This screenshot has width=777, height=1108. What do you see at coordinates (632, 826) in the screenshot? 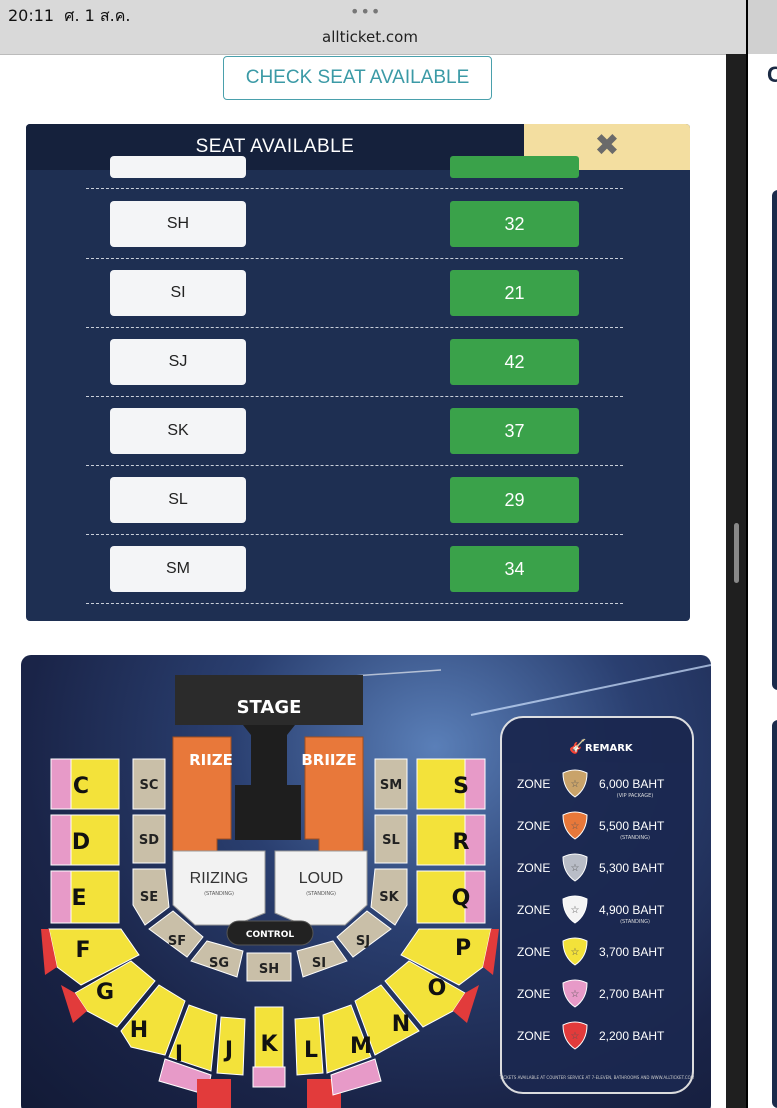
I see `price-text: 5,500 BAHT` at bounding box center [632, 826].